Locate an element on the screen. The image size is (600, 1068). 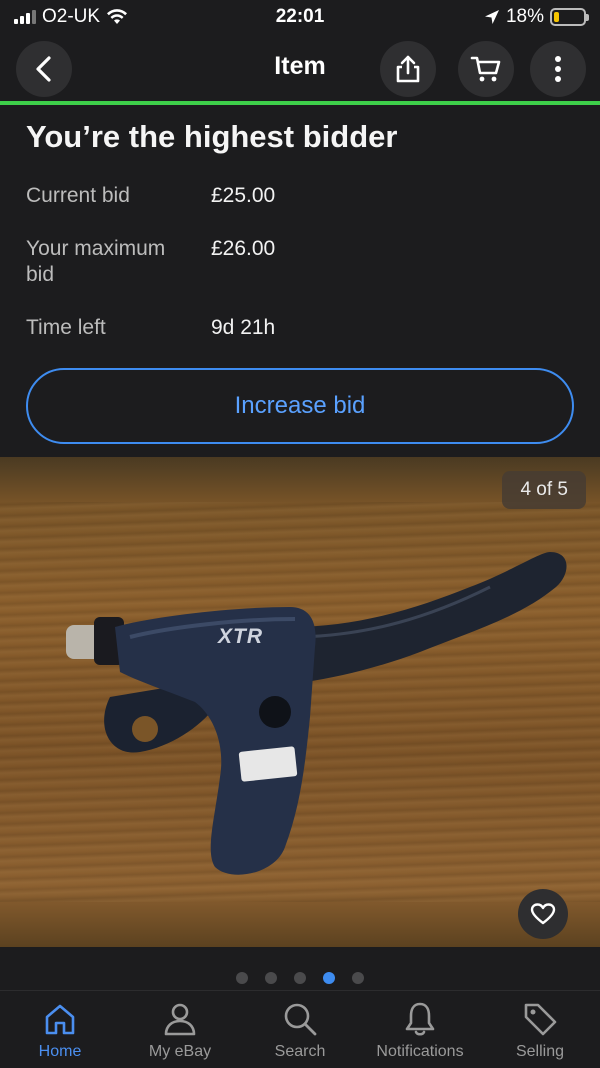
back-button is located at coordinates (44, 69).